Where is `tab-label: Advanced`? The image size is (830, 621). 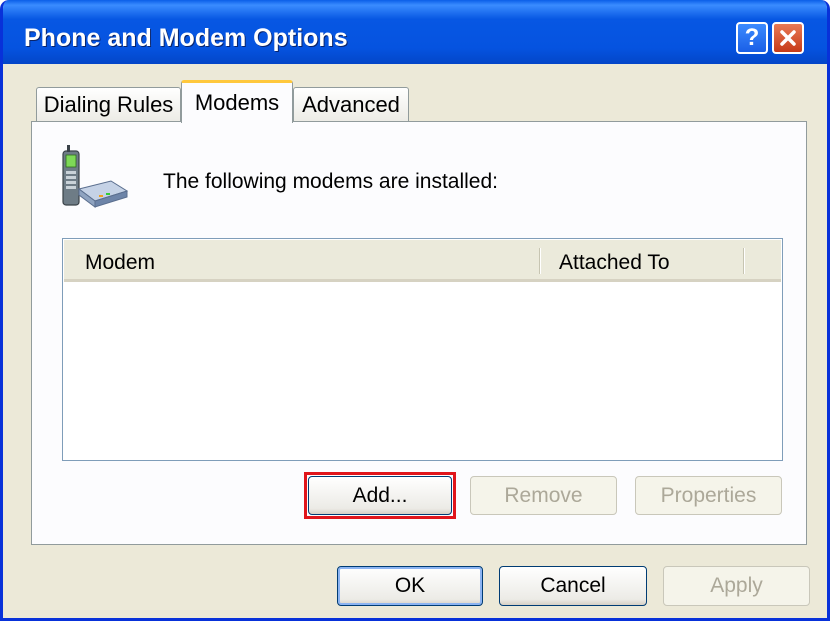 tab-label: Advanced is located at coordinates (351, 104).